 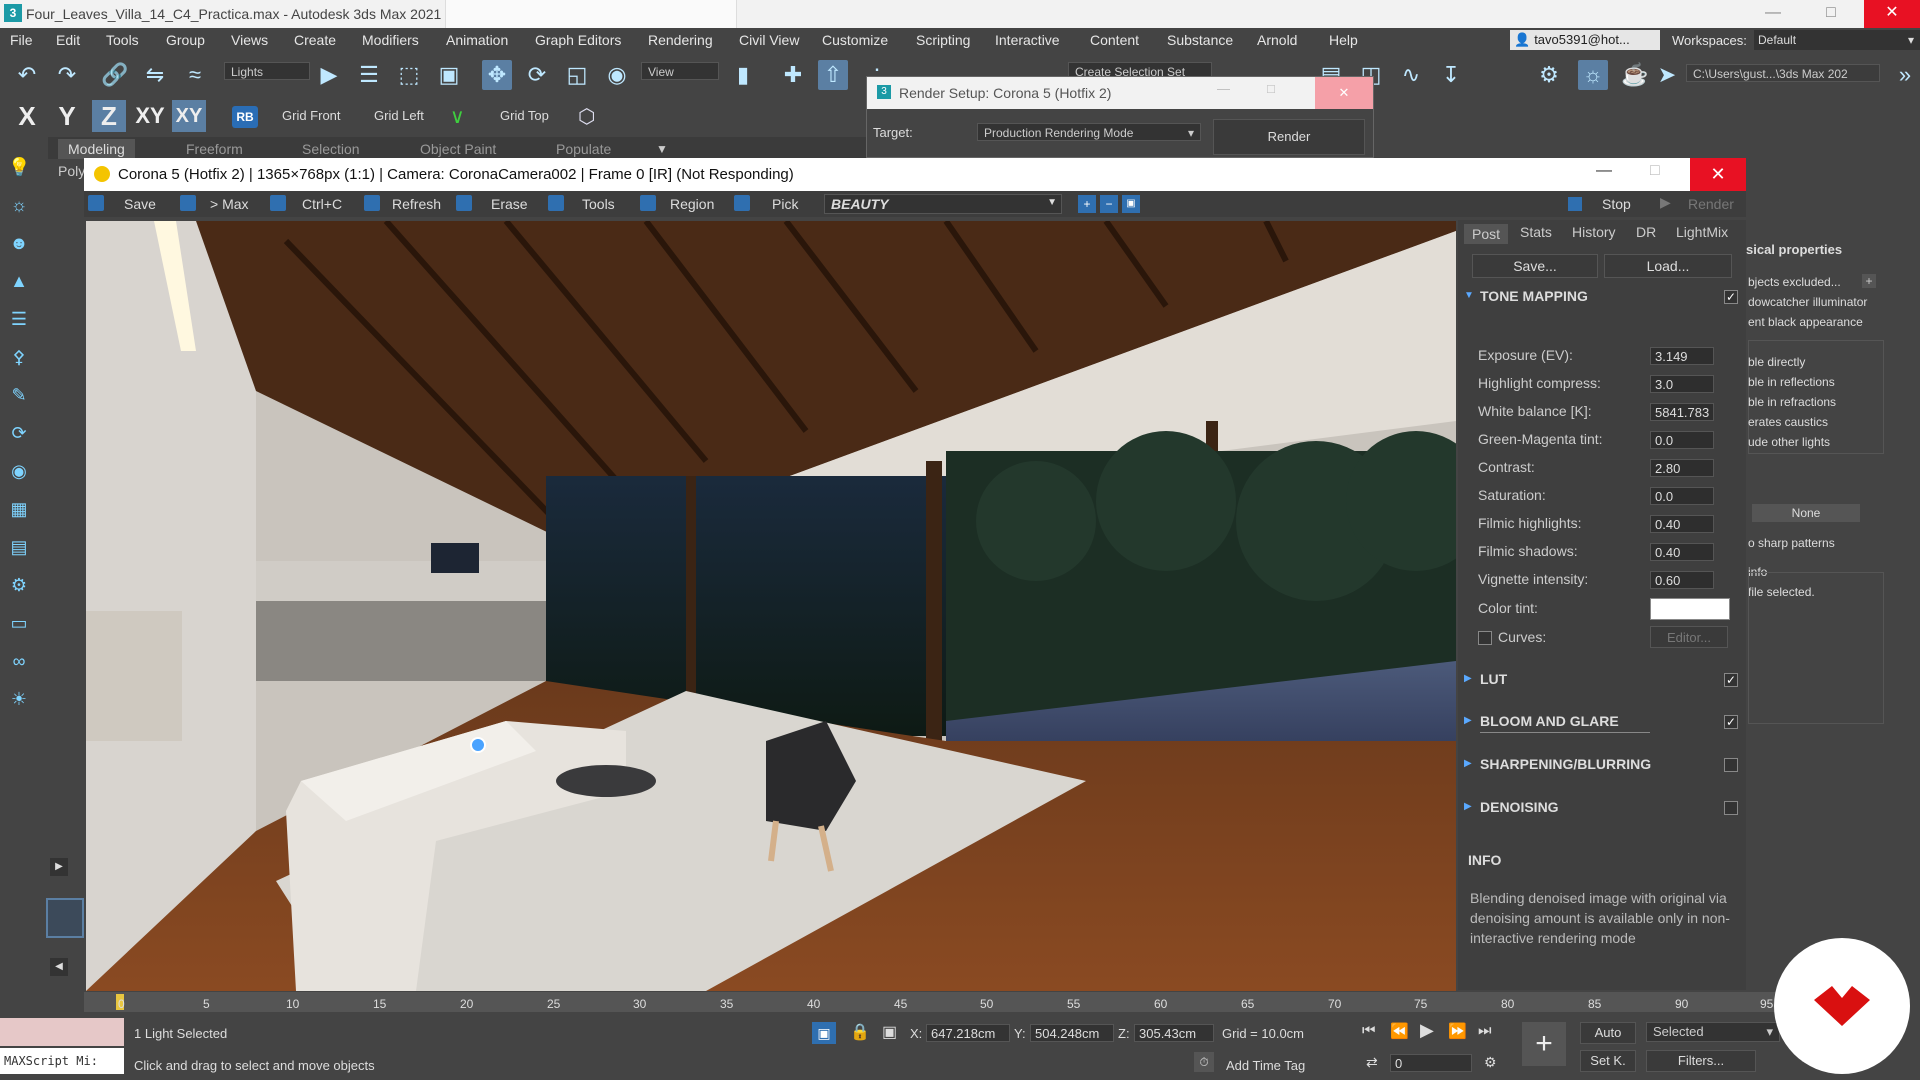 What do you see at coordinates (1682, 580) in the screenshot?
I see `vignette-intensity-field: 0.60` at bounding box center [1682, 580].